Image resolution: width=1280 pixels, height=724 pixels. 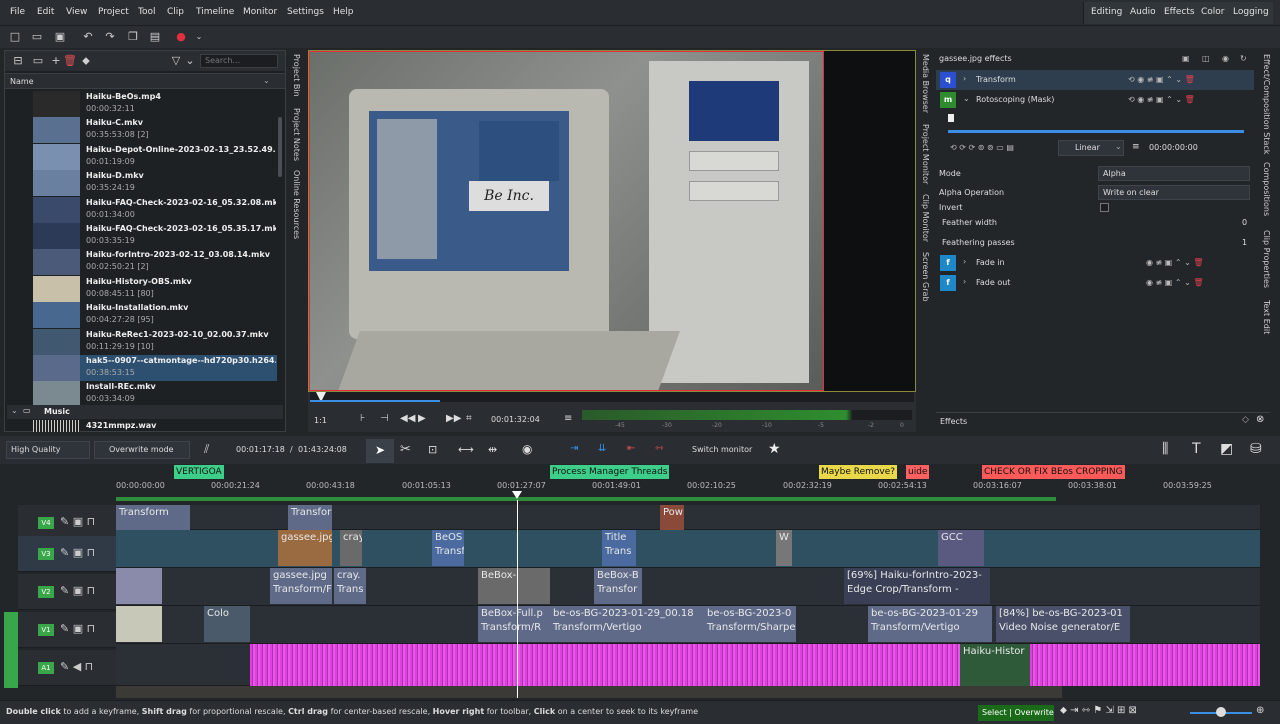 What do you see at coordinates (206, 449) in the screenshot?
I see `snap-icon: ⫽` at bounding box center [206, 449].